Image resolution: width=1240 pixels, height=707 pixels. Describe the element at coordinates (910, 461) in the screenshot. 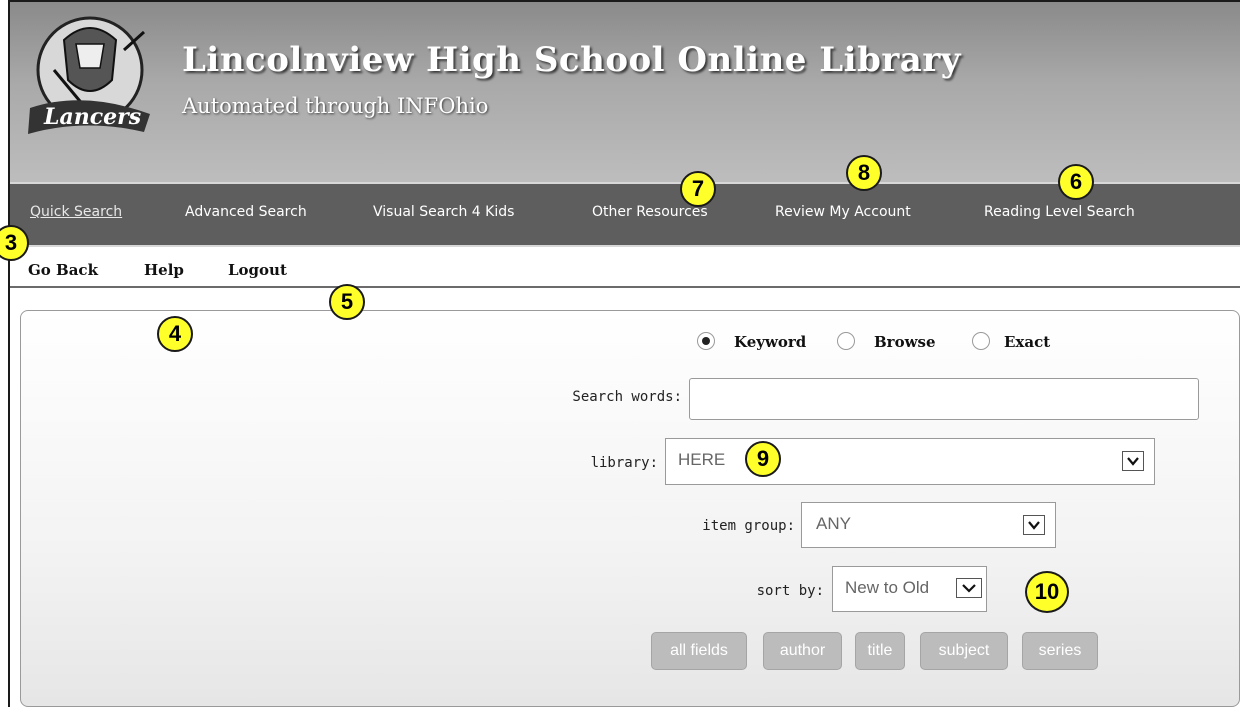

I see `library-select: HERE` at that location.